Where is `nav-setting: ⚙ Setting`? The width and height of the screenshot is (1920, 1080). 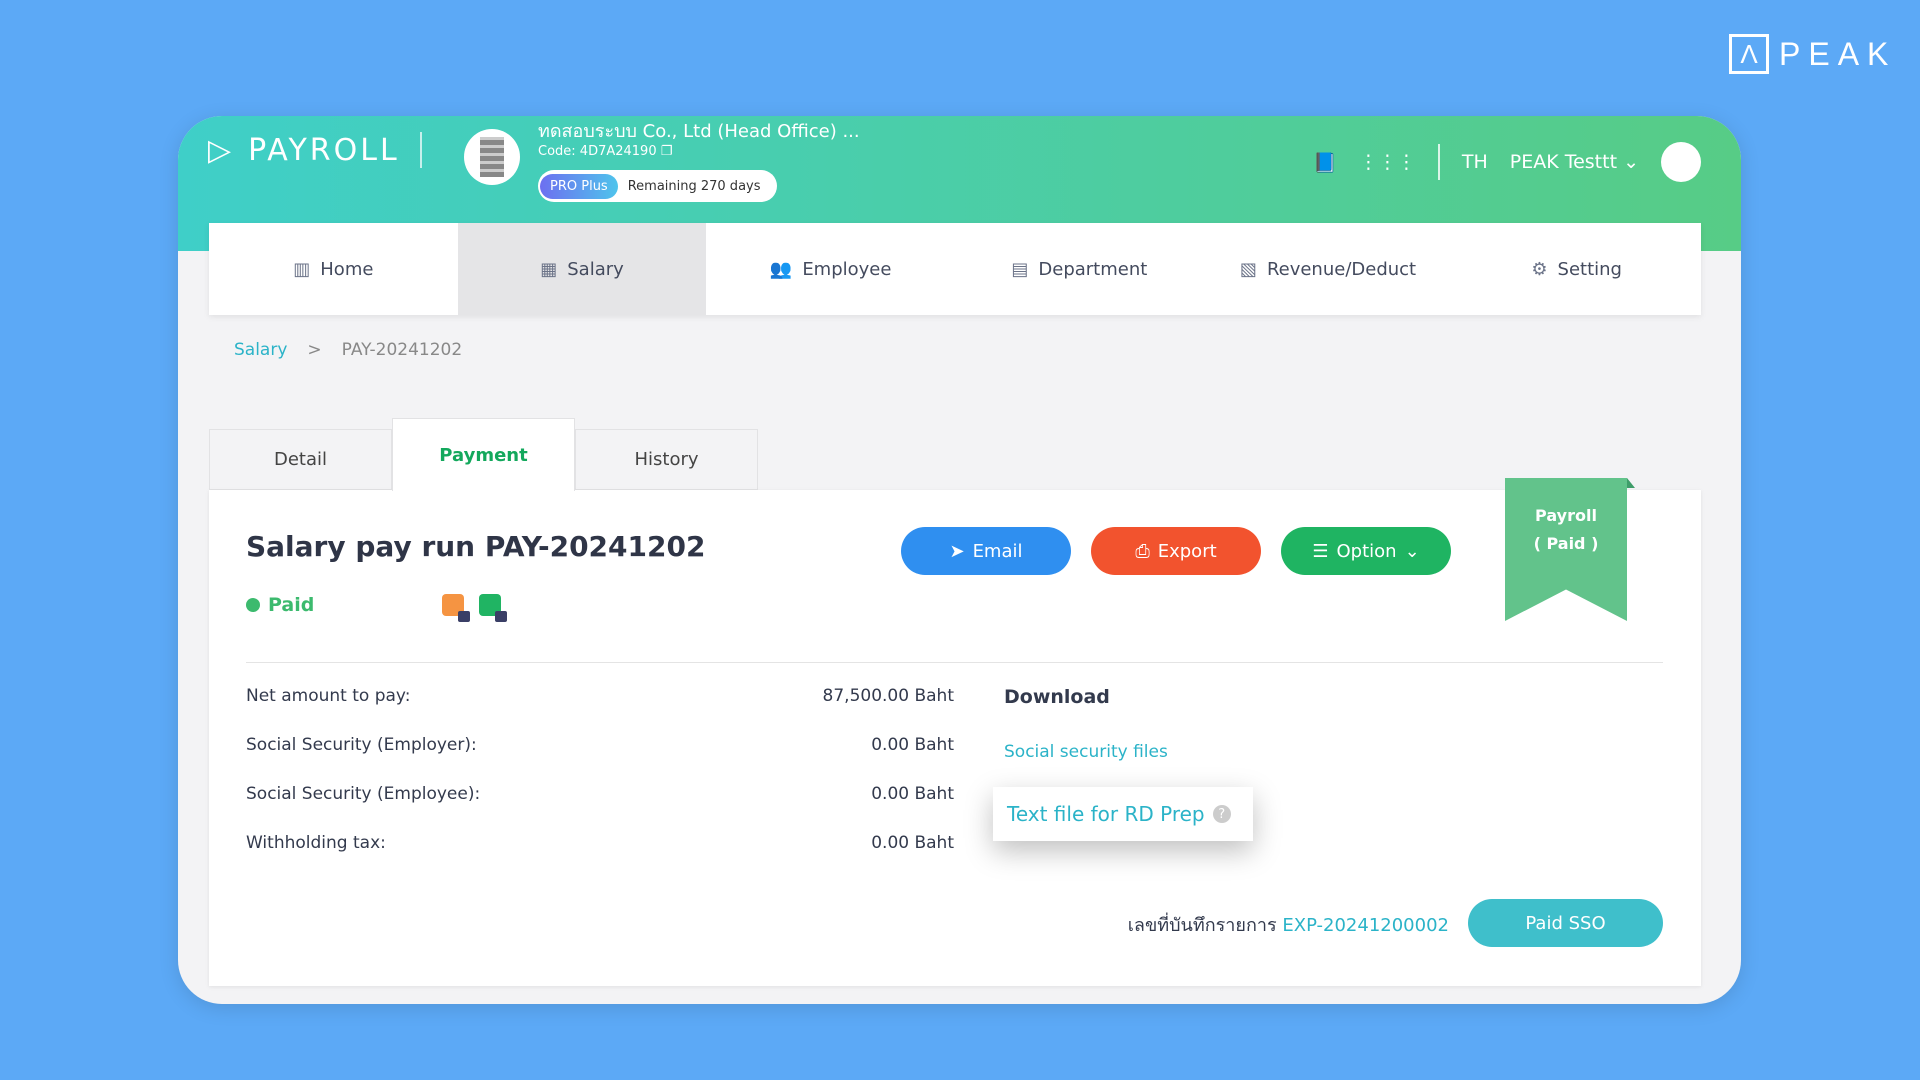 nav-setting: ⚙ Setting is located at coordinates (1576, 269).